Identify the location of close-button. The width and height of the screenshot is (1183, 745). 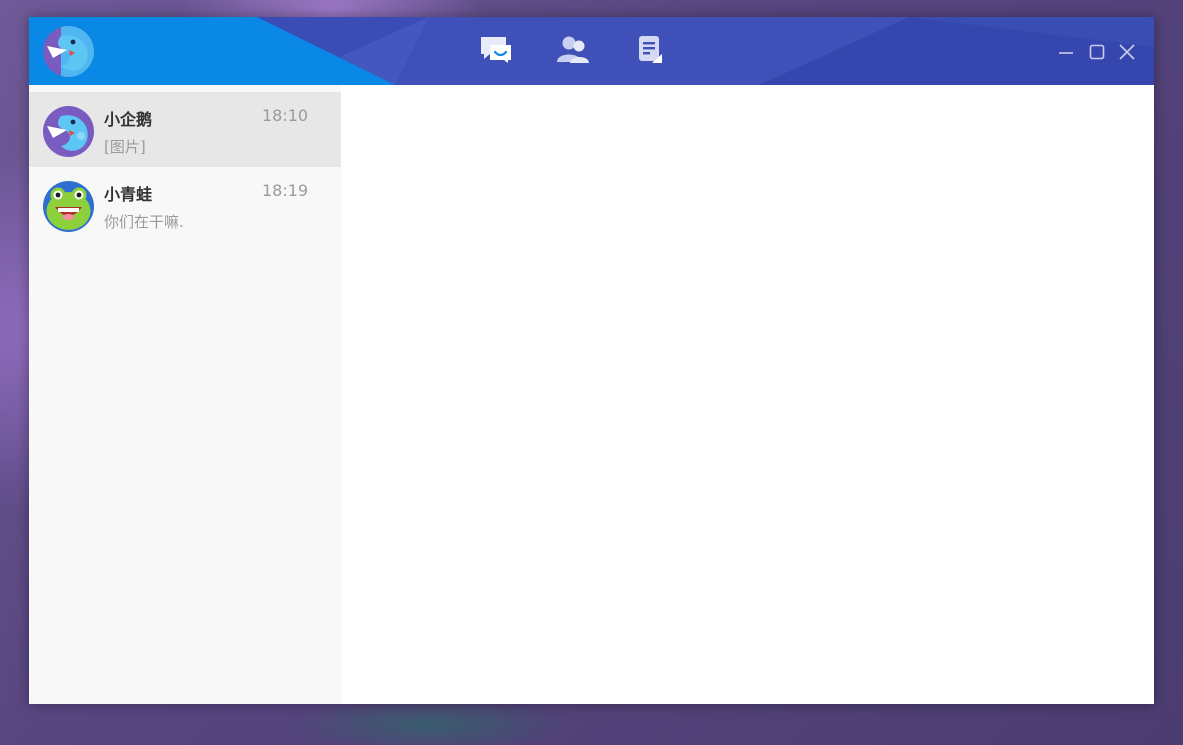
(1127, 52).